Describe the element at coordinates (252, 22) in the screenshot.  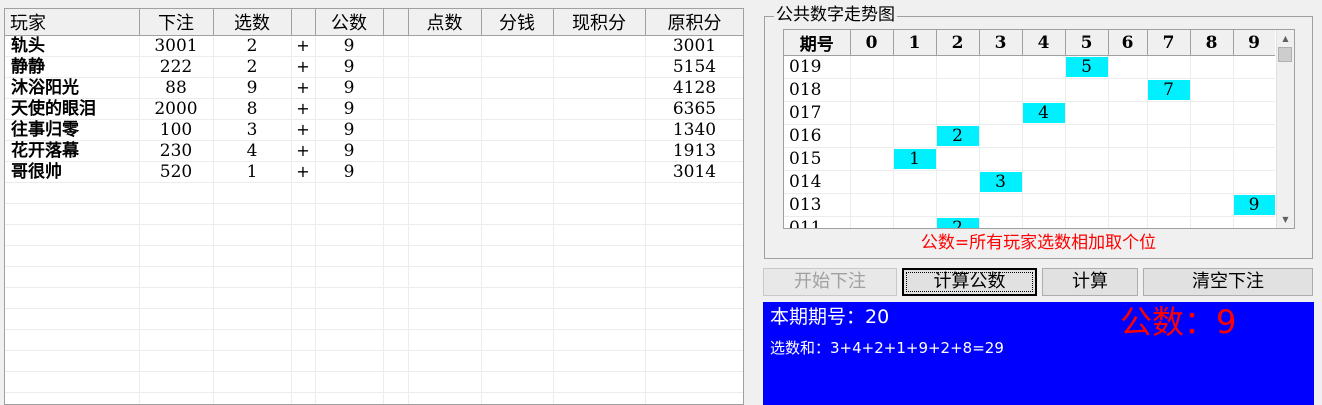
I see `grid-col-header: 选数` at that location.